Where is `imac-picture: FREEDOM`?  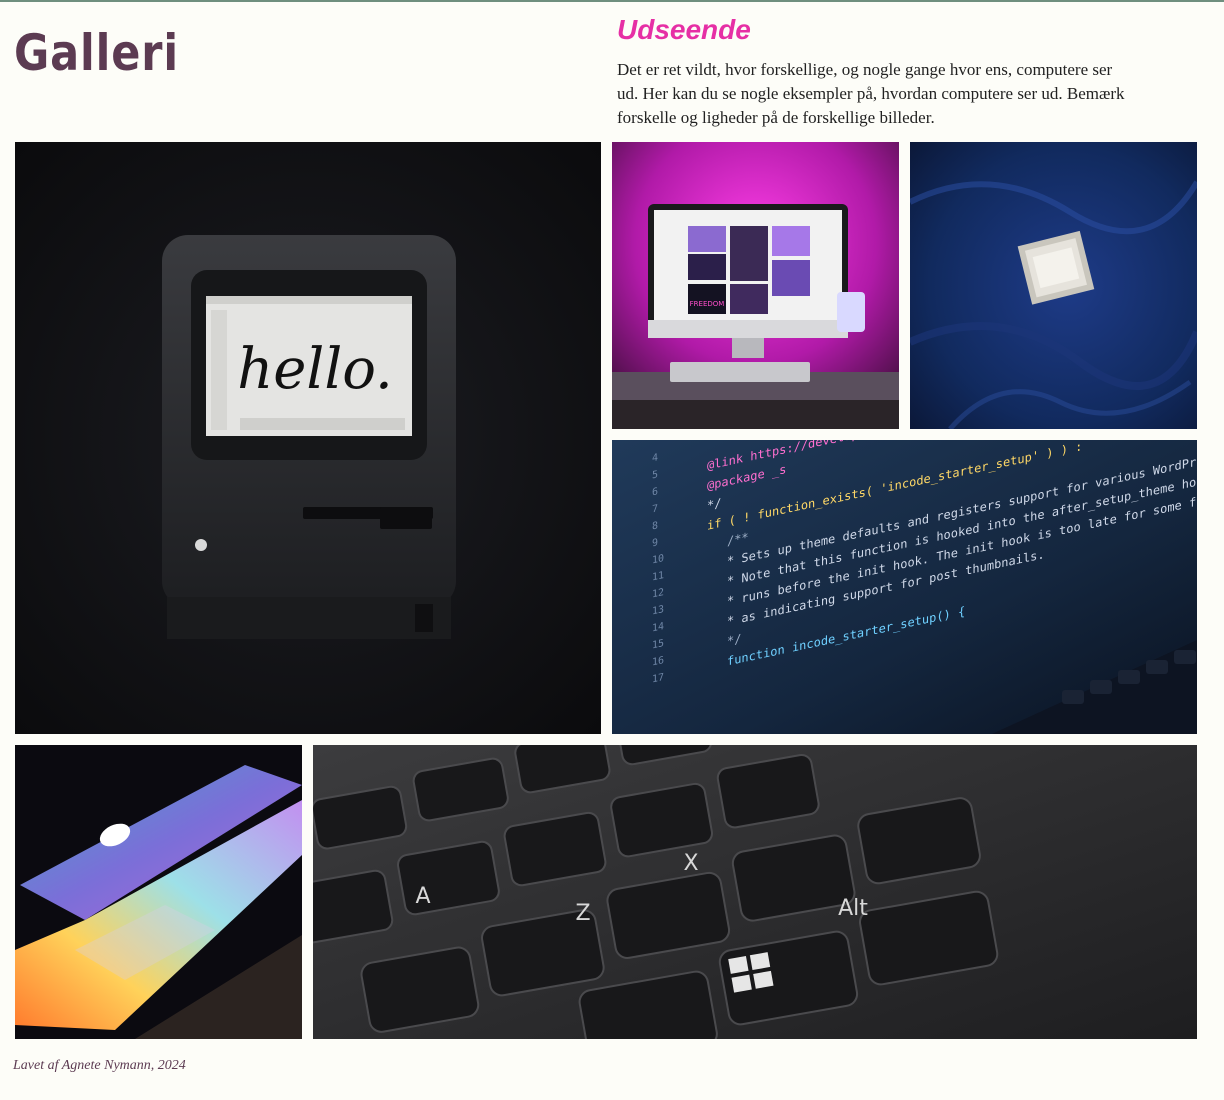
imac-picture: FREEDOM is located at coordinates (755, 285).